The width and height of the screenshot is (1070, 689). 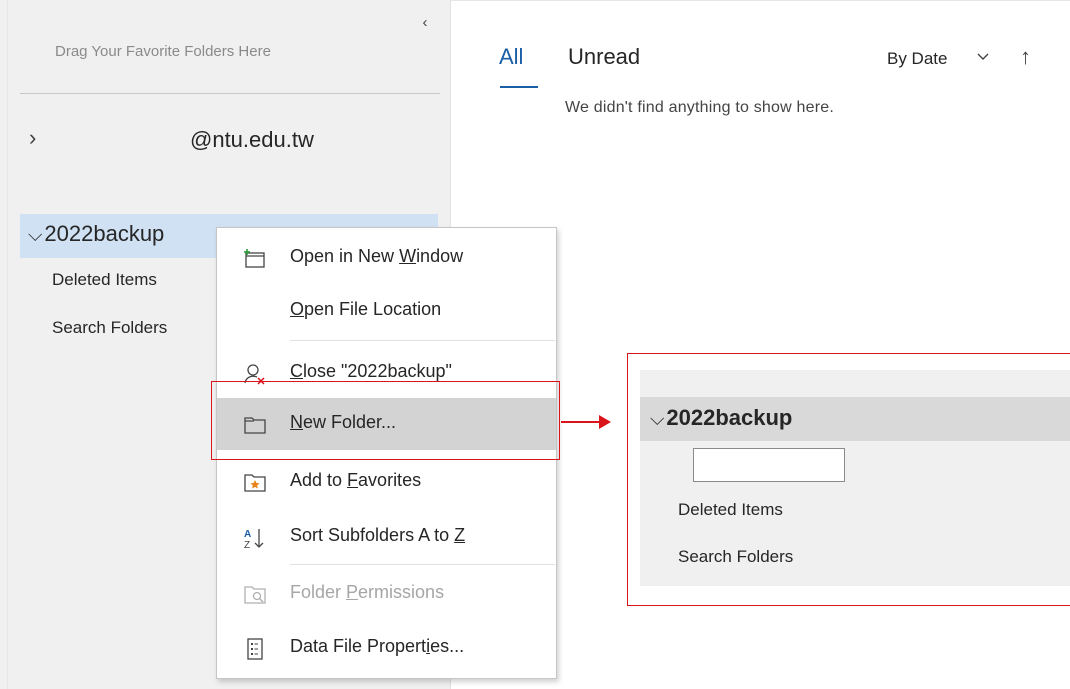 I want to click on data-file-name: 2022backup, so click(x=104, y=233).